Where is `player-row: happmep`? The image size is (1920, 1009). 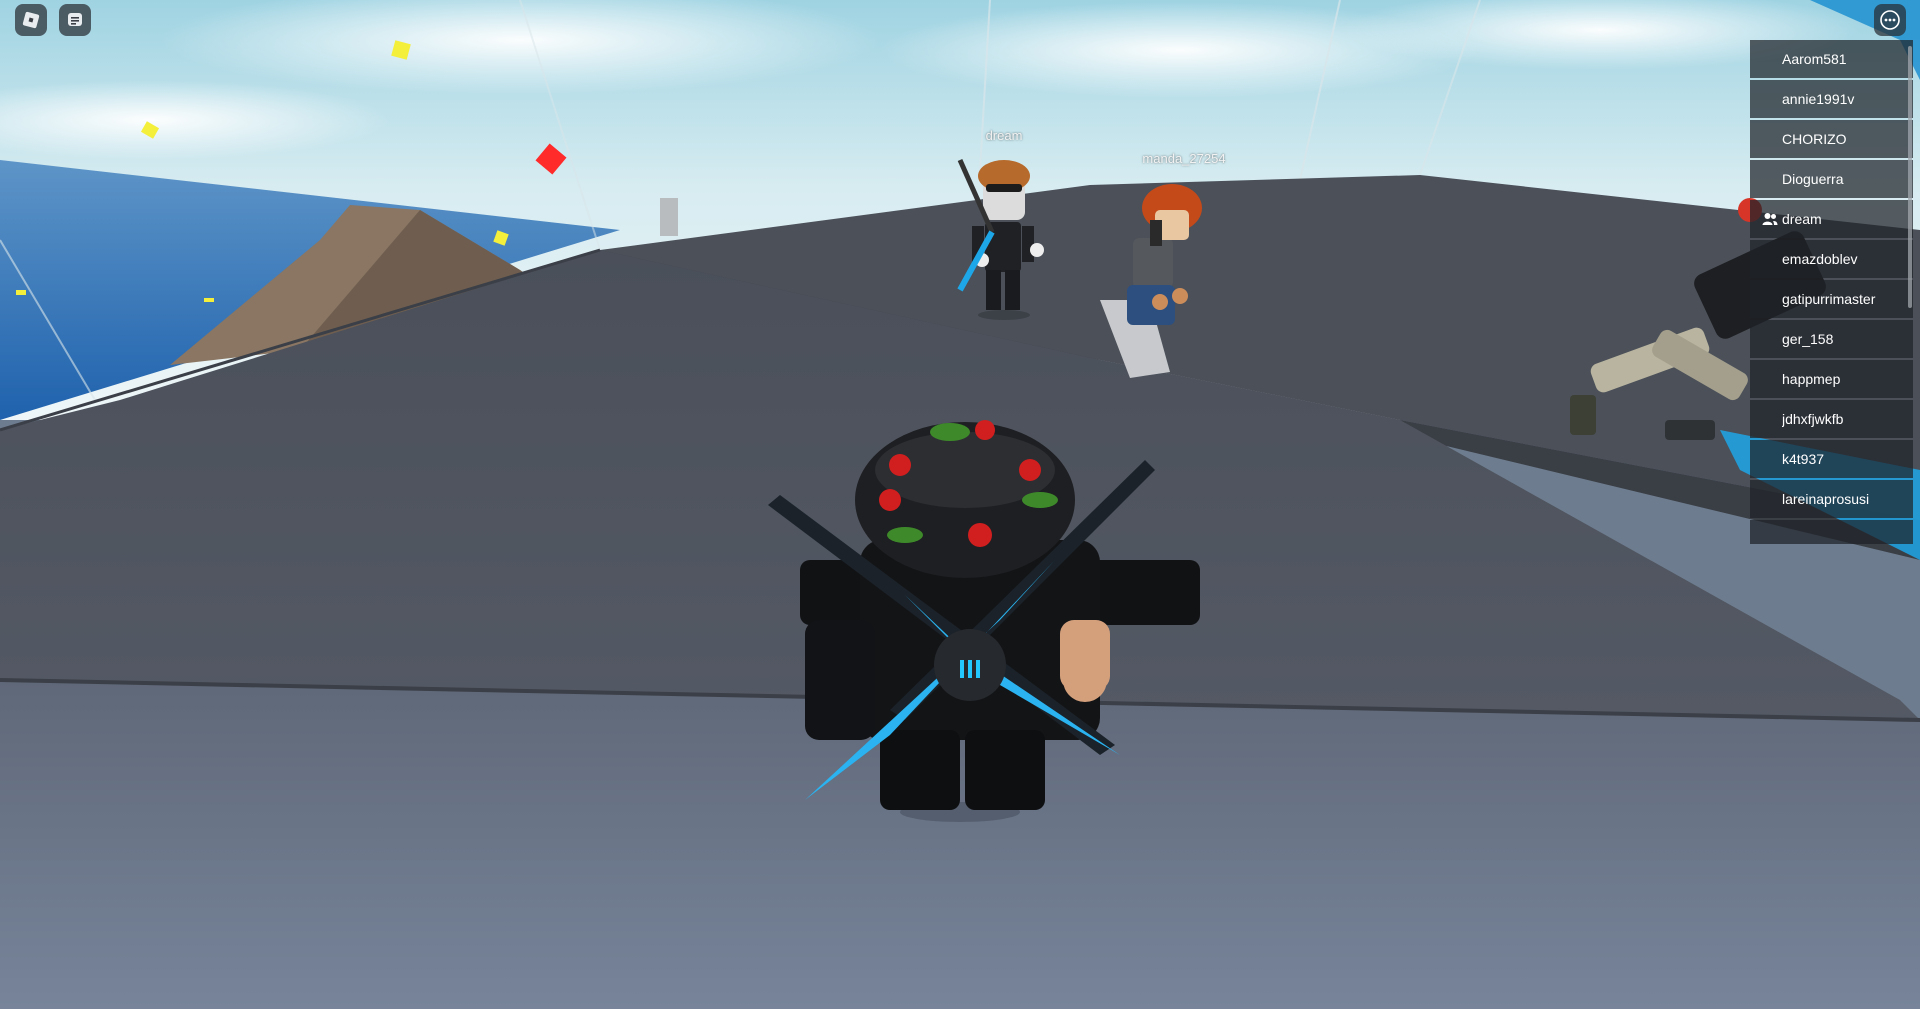 player-row: happmep is located at coordinates (1831, 379).